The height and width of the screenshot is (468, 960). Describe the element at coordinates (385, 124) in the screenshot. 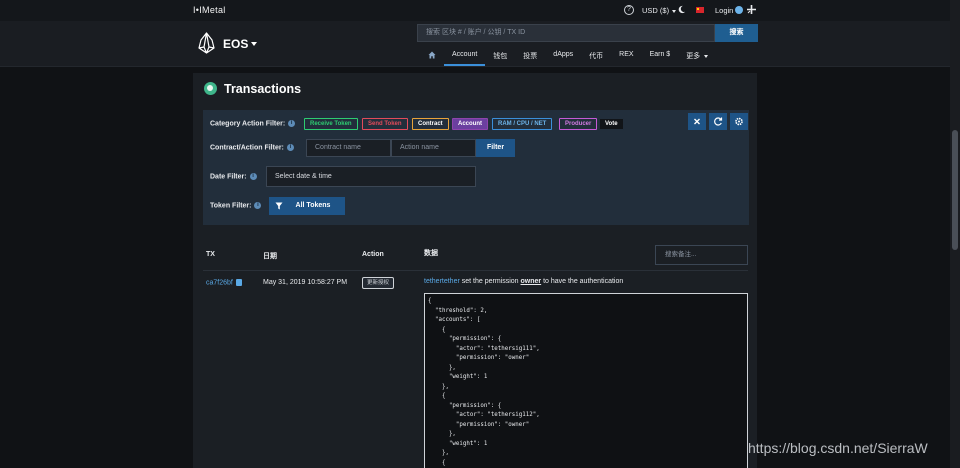

I see `chip-send-token: Send Token` at that location.